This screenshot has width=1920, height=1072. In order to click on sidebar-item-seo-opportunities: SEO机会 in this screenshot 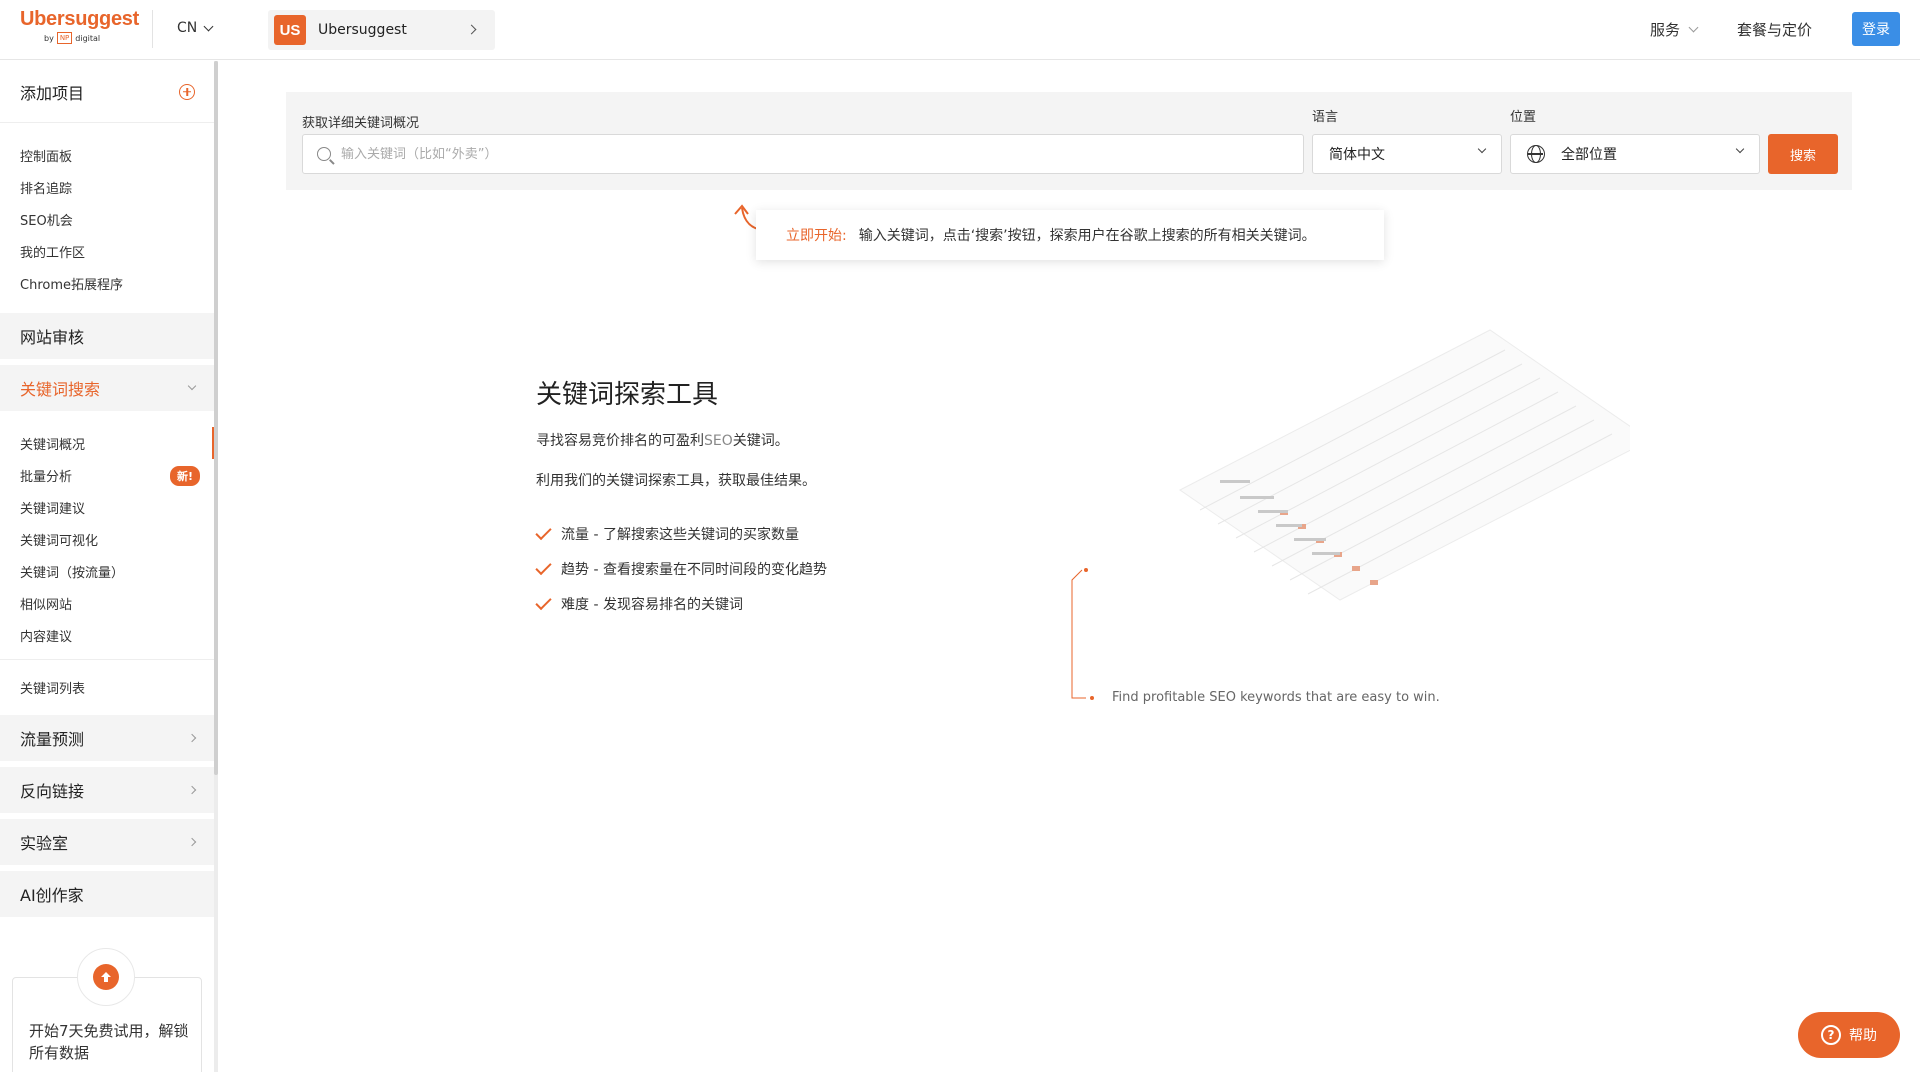, I will do `click(107, 219)`.